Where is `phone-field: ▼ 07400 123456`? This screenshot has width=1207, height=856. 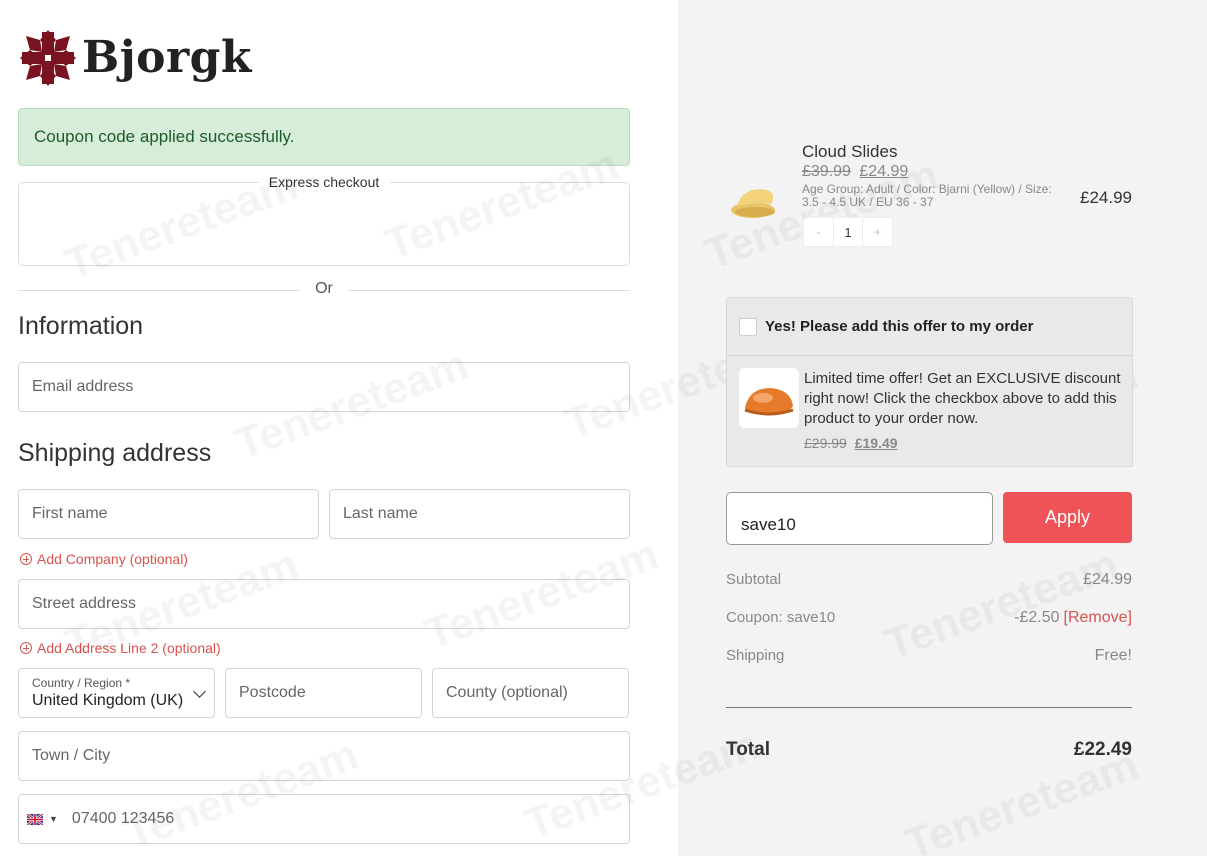
phone-field: ▼ 07400 123456 is located at coordinates (324, 819).